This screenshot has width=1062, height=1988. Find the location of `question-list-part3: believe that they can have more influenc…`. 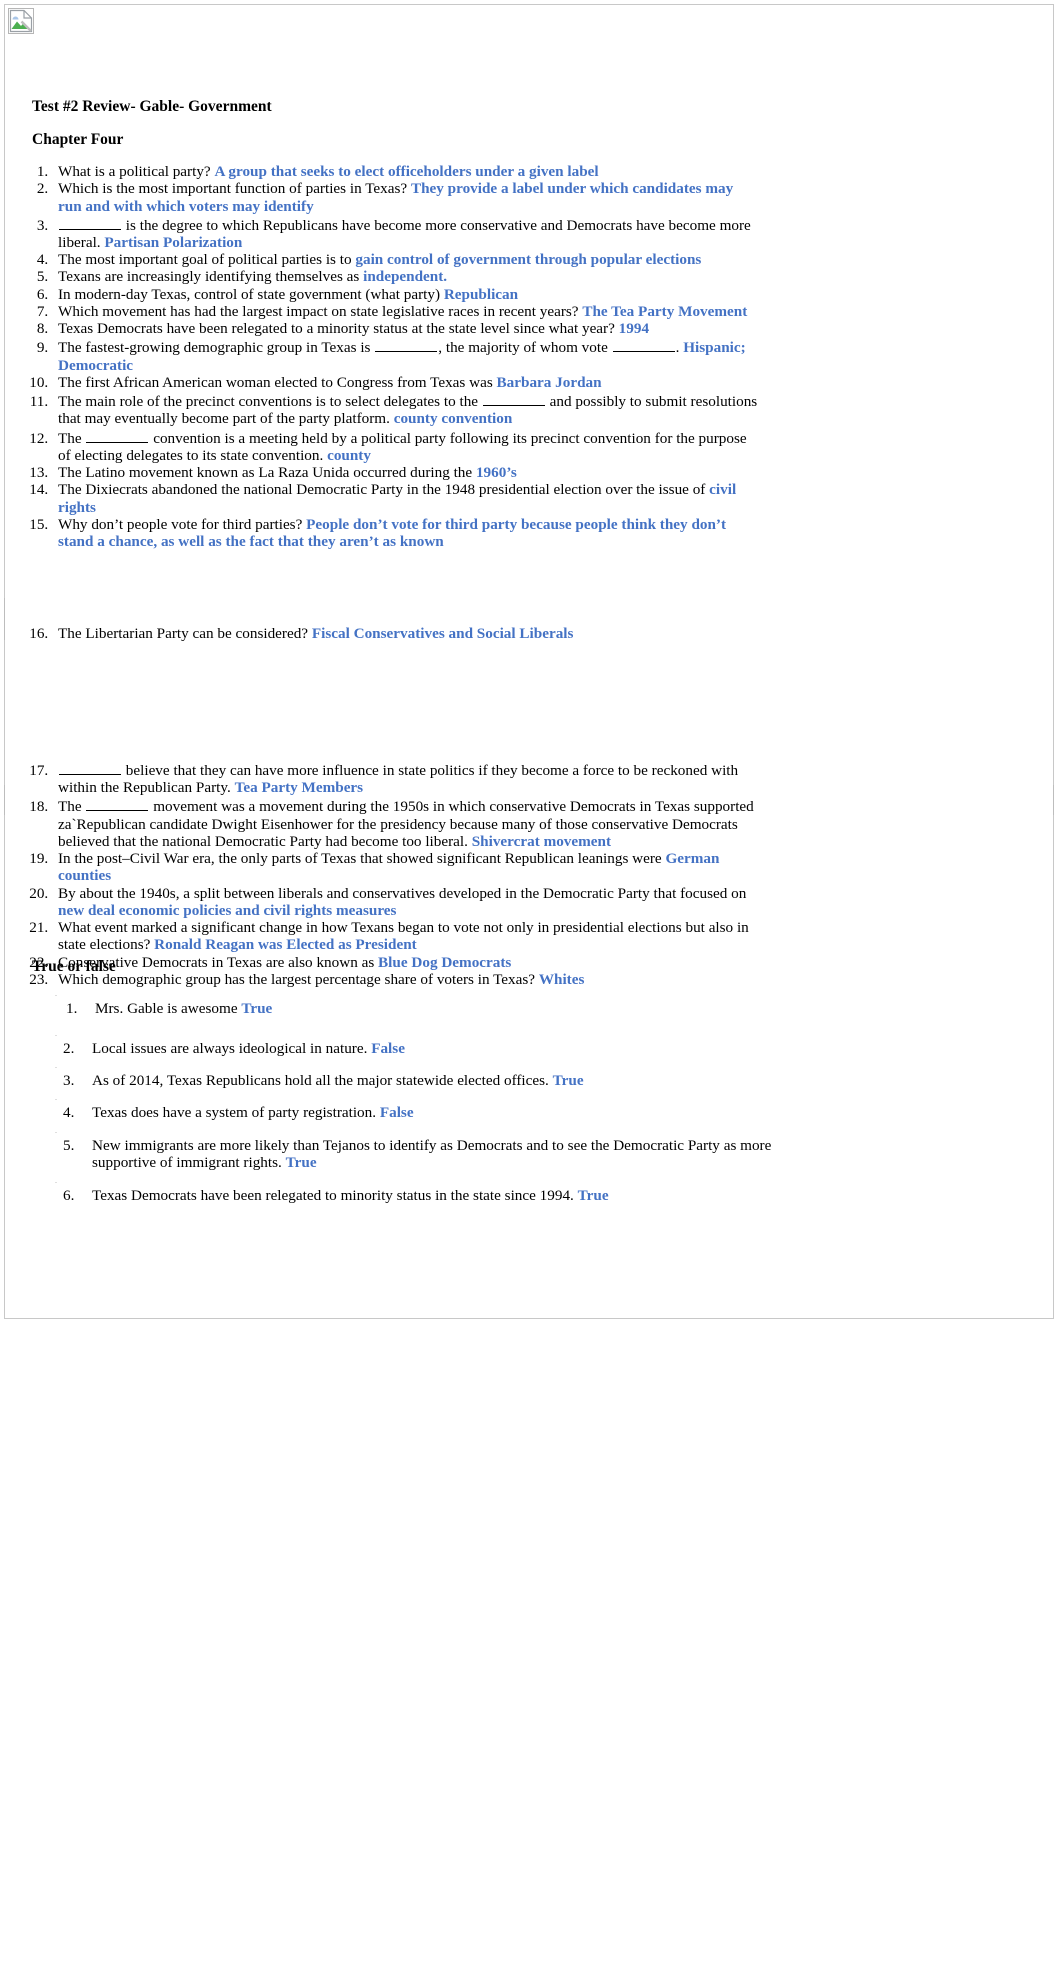

question-list-part3: believe that they can have more influenc… is located at coordinates (379, 874).